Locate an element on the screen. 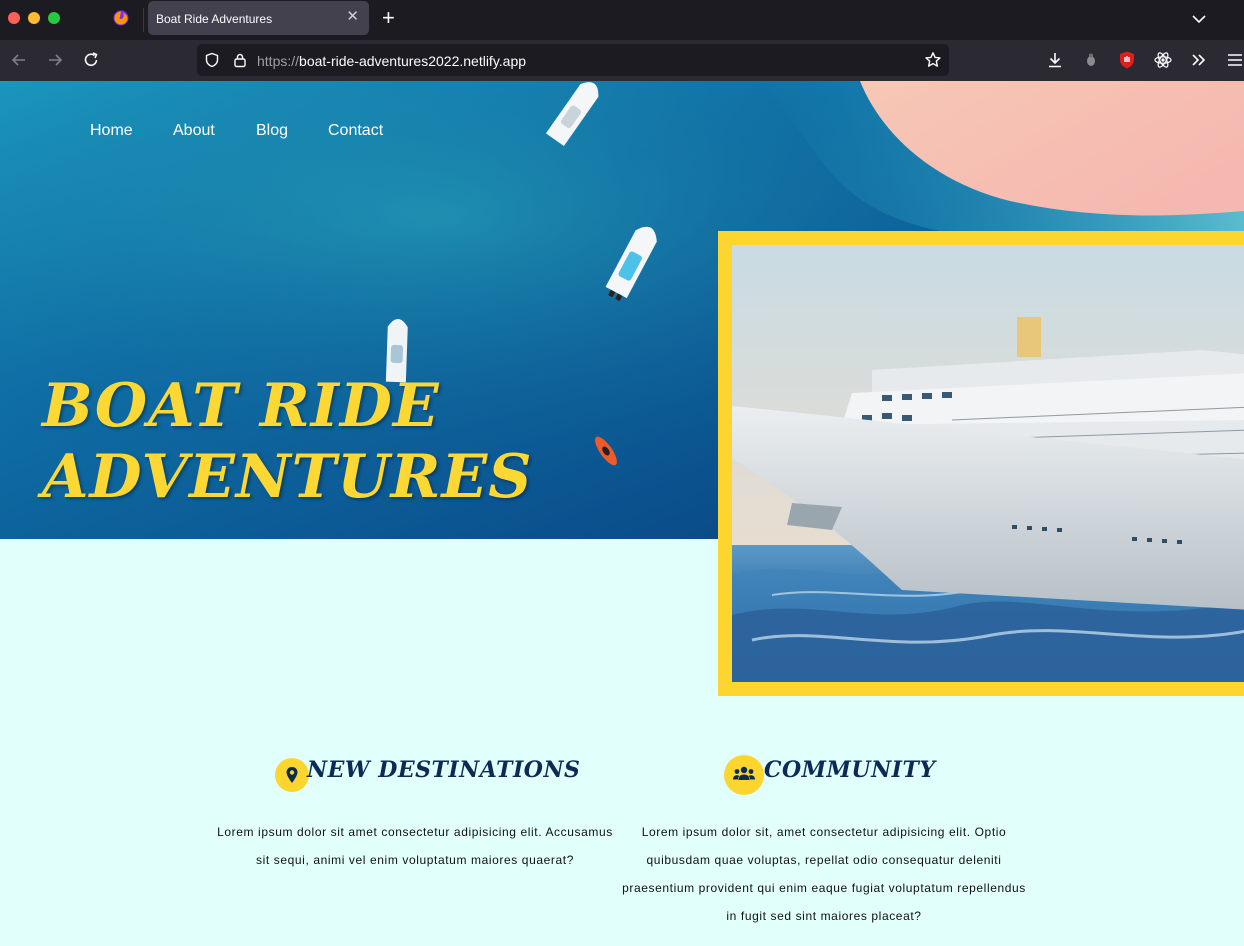  users-icon is located at coordinates (744, 773).